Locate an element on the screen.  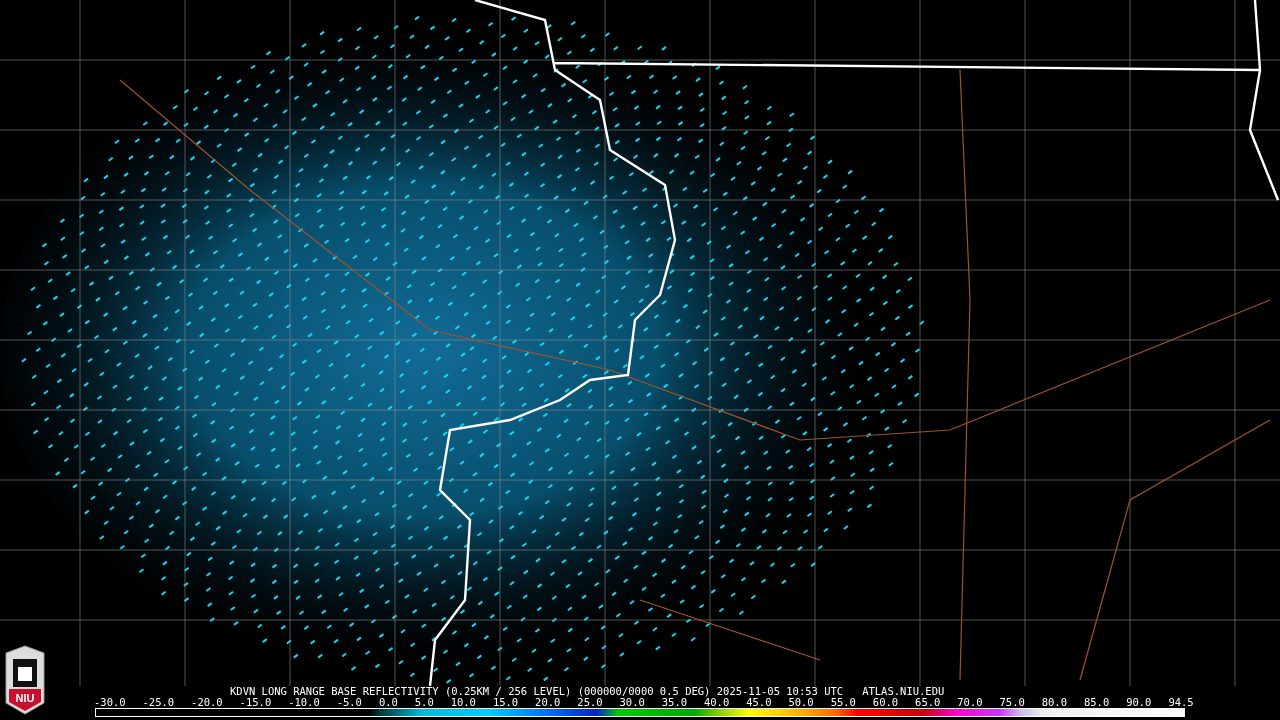
scale-label: 80.0 is located at coordinates (1054, 702).